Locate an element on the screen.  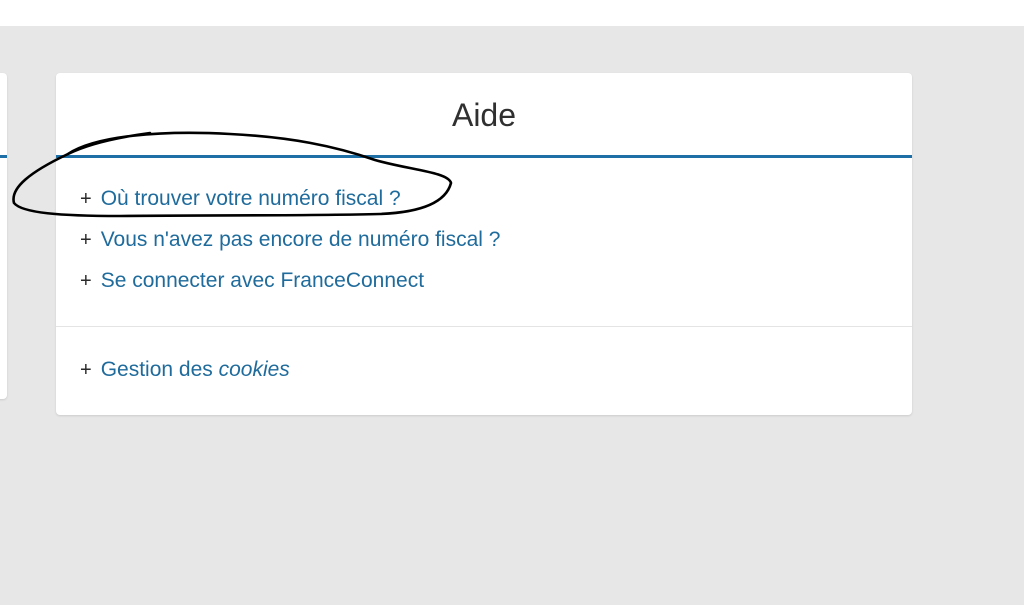
cookies-management-link: Gestion des cookies is located at coordinates (195, 369).